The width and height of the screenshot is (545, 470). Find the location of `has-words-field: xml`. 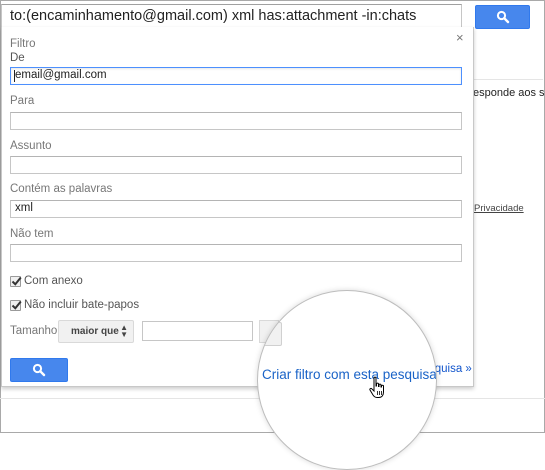

has-words-field: xml is located at coordinates (236, 209).